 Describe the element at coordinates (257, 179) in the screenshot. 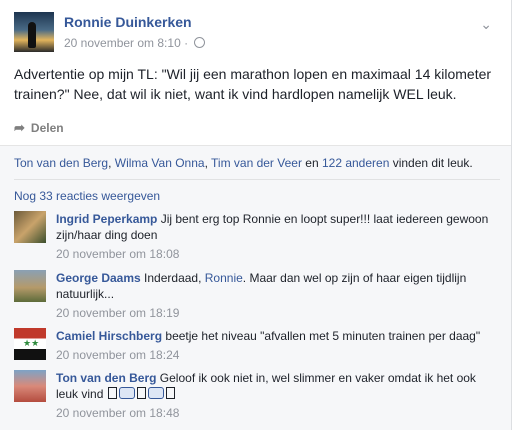

I see `divider` at that location.